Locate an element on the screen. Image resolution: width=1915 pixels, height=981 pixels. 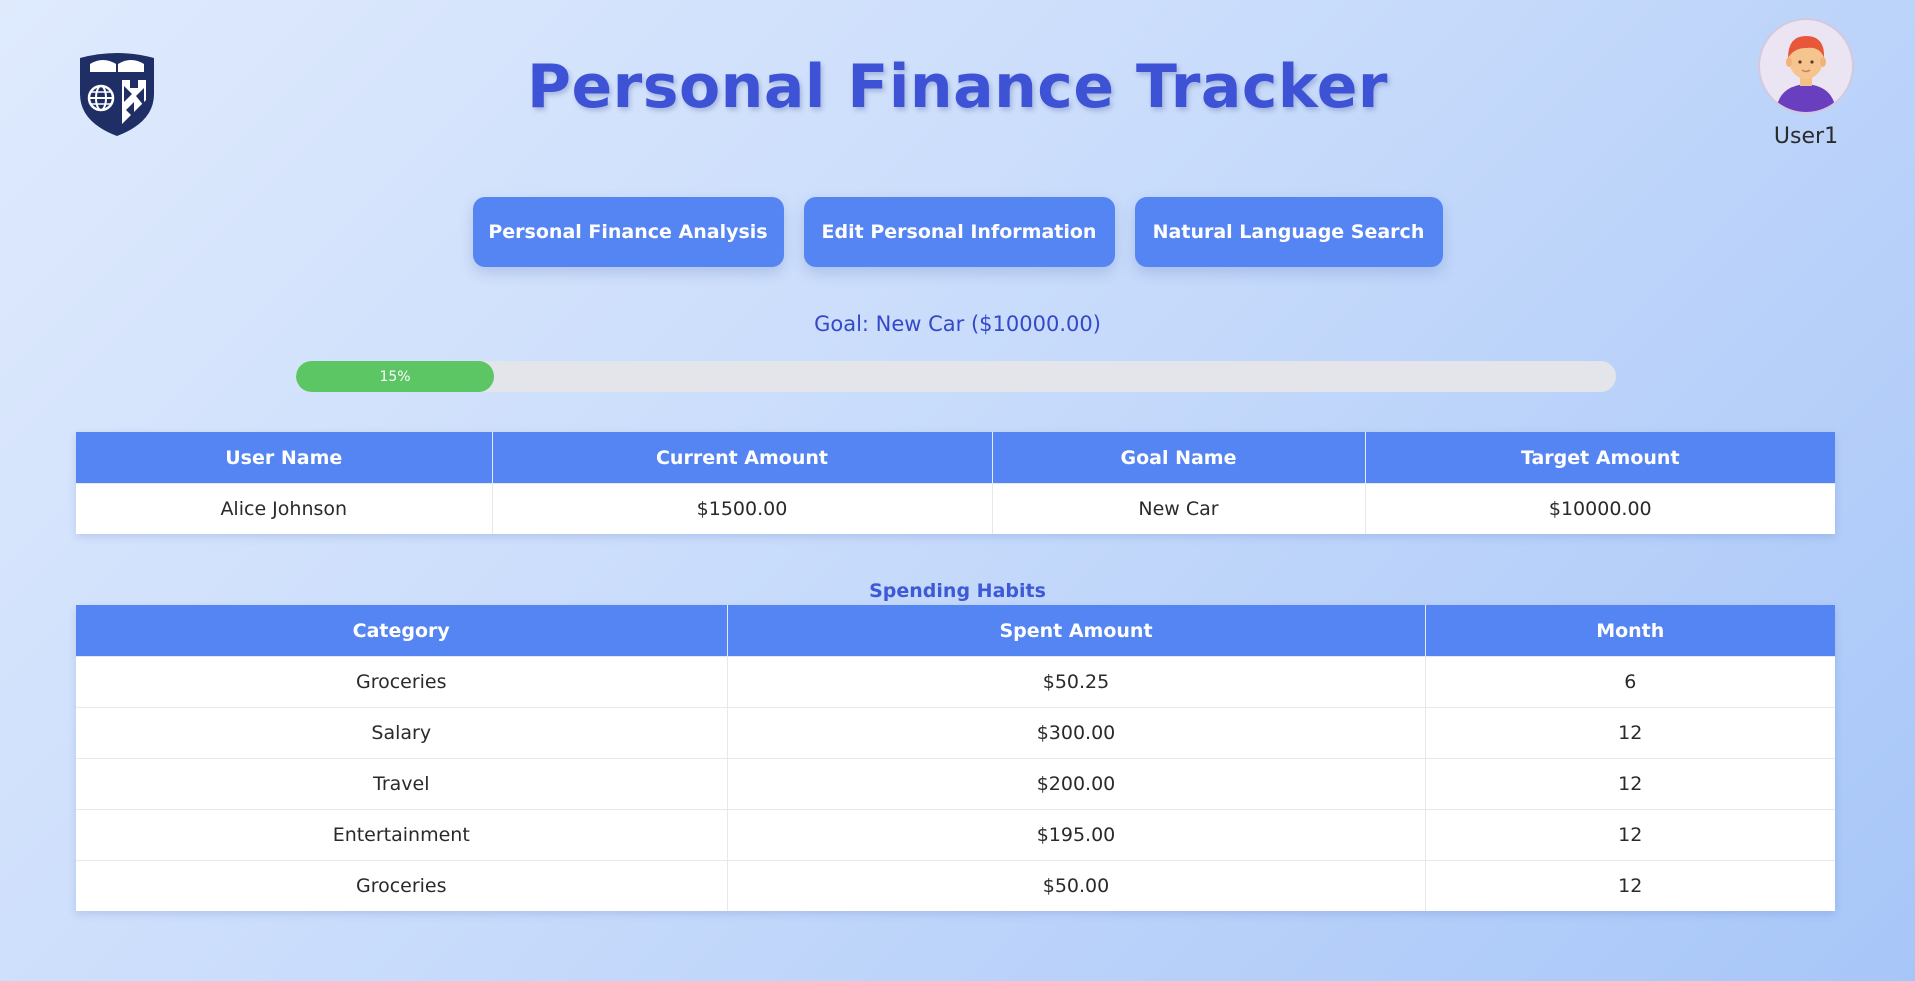
user-avatar-icon is located at coordinates (1806, 66).